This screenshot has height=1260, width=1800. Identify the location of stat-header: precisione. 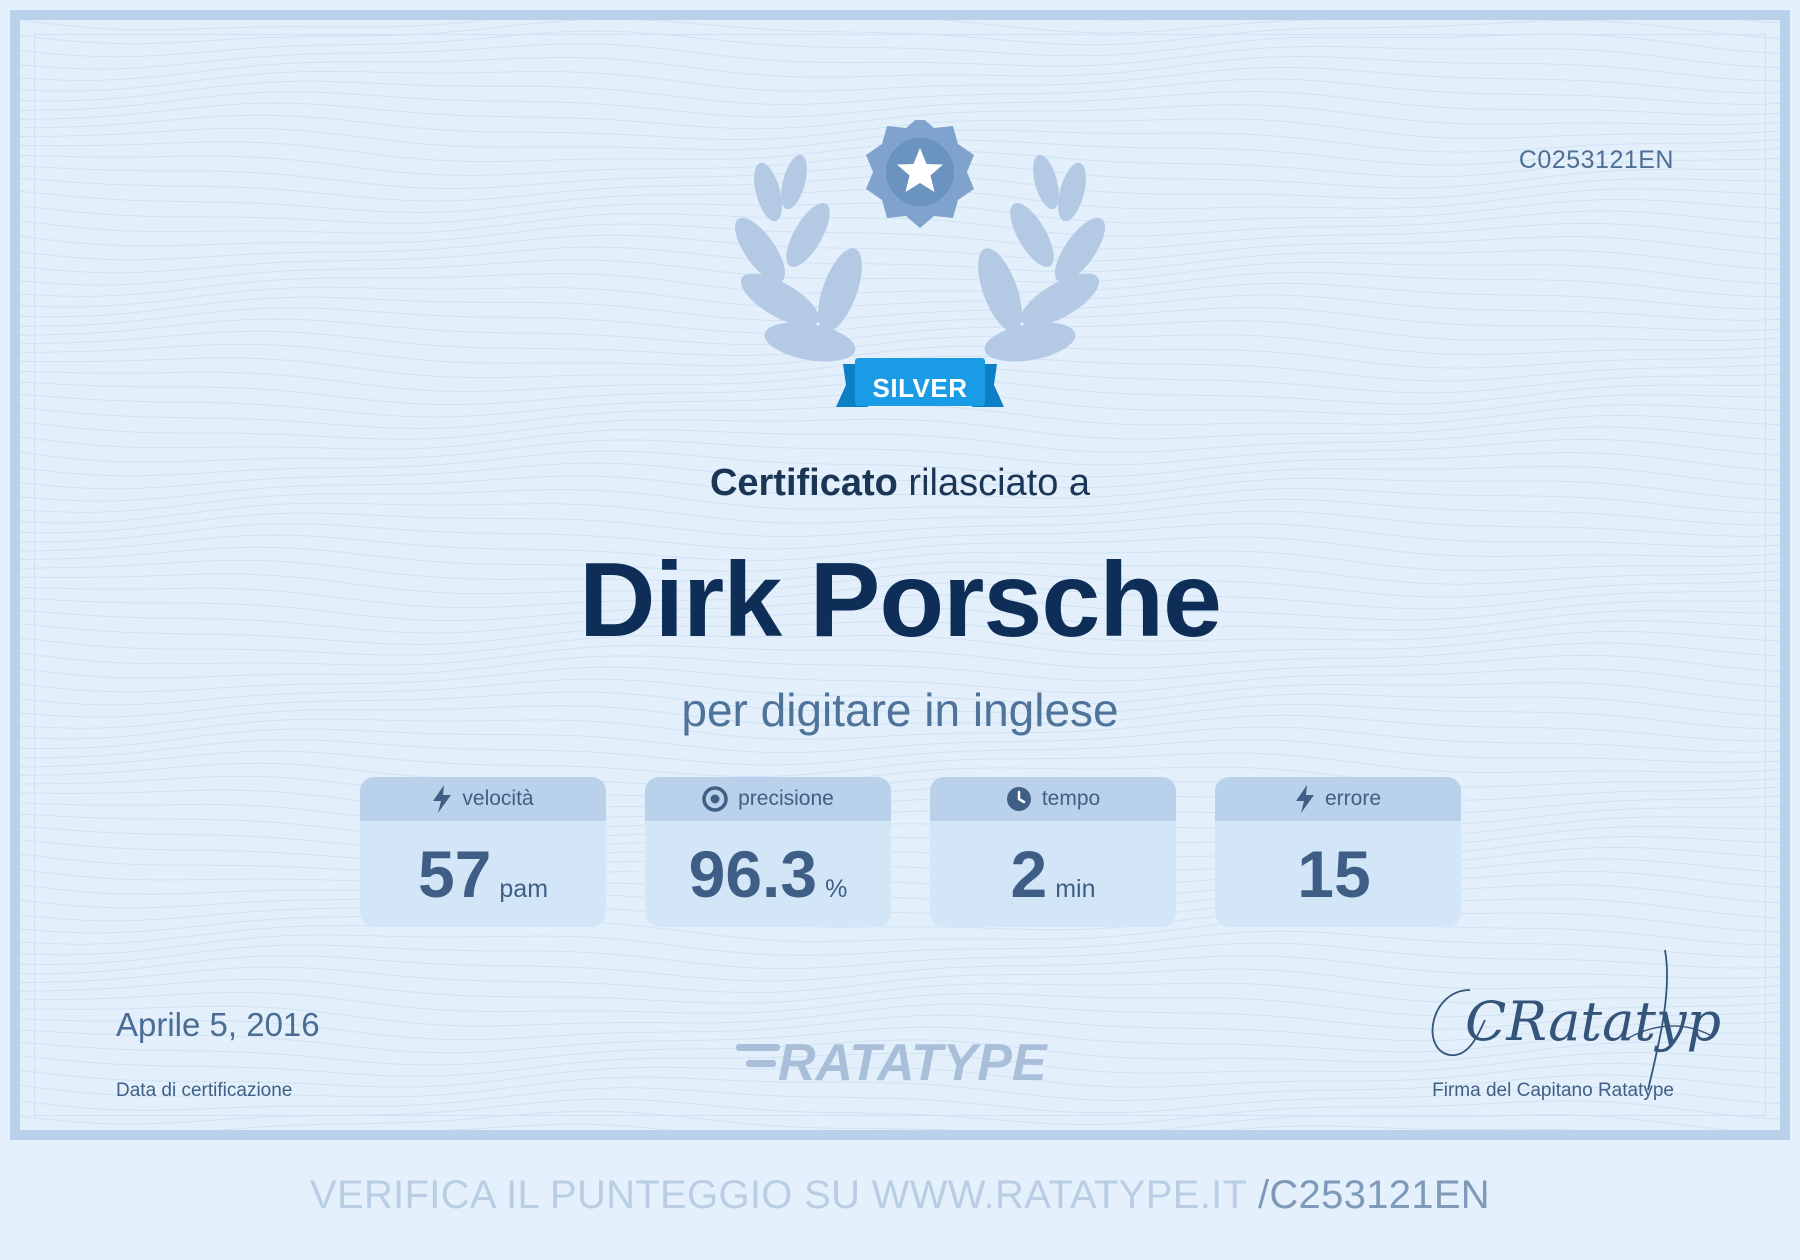
(768, 799).